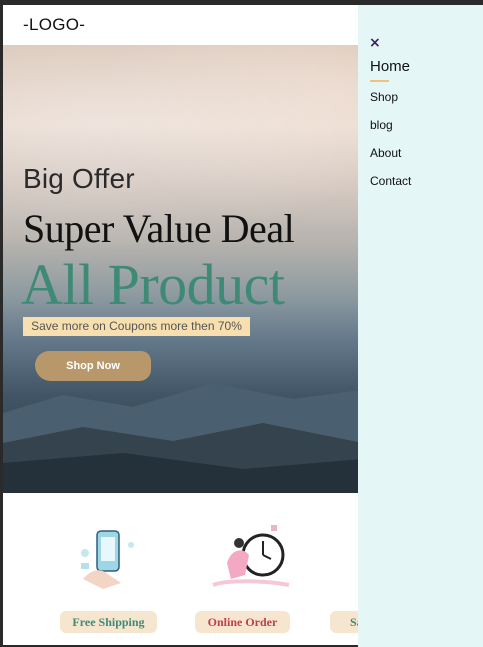 Image resolution: width=483 pixels, height=647 pixels. I want to click on clock-order-icon, so click(251, 556).